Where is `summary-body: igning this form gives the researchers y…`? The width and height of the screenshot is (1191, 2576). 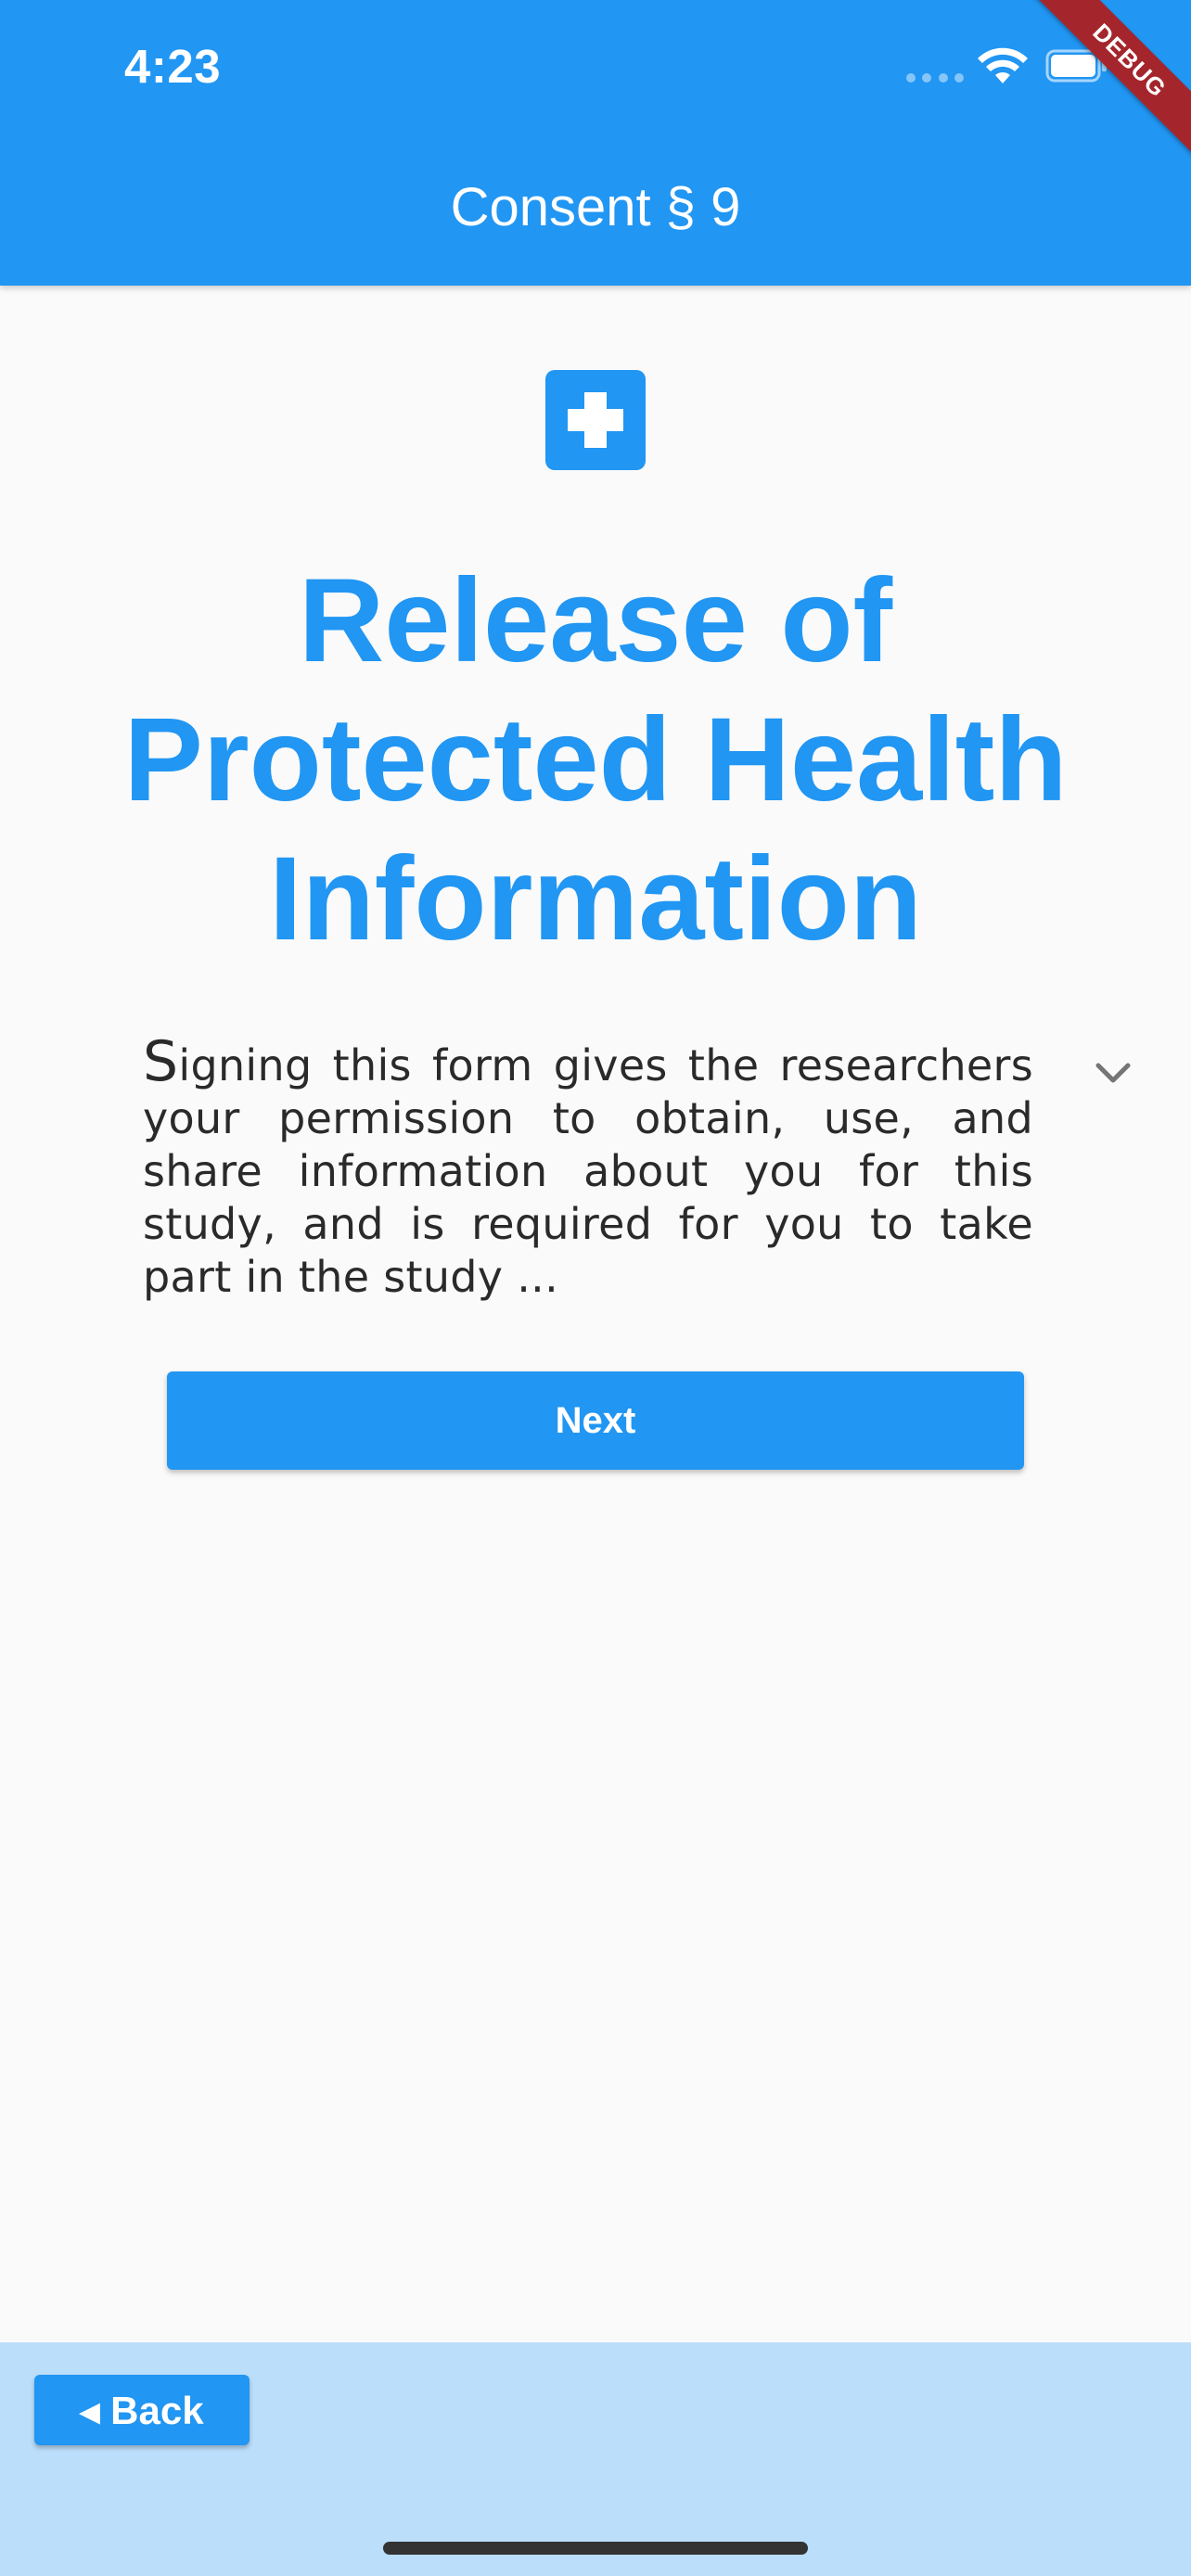 summary-body: igning this form gives the researchers y… is located at coordinates (588, 1171).